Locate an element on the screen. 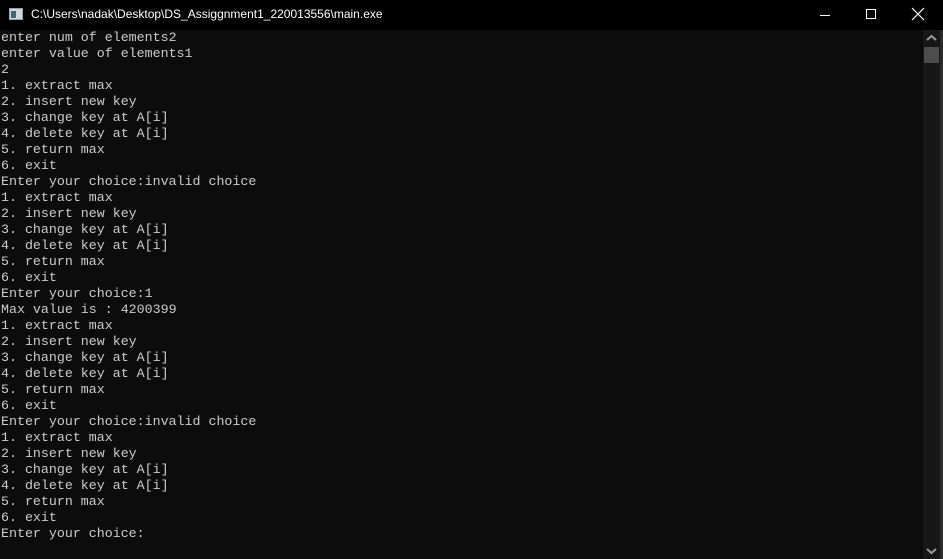 The image size is (943, 559). maximize-icon is located at coordinates (871, 14).